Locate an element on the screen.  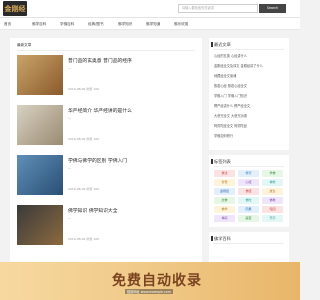
tag-item: 禅宗 is located at coordinates (224, 218).